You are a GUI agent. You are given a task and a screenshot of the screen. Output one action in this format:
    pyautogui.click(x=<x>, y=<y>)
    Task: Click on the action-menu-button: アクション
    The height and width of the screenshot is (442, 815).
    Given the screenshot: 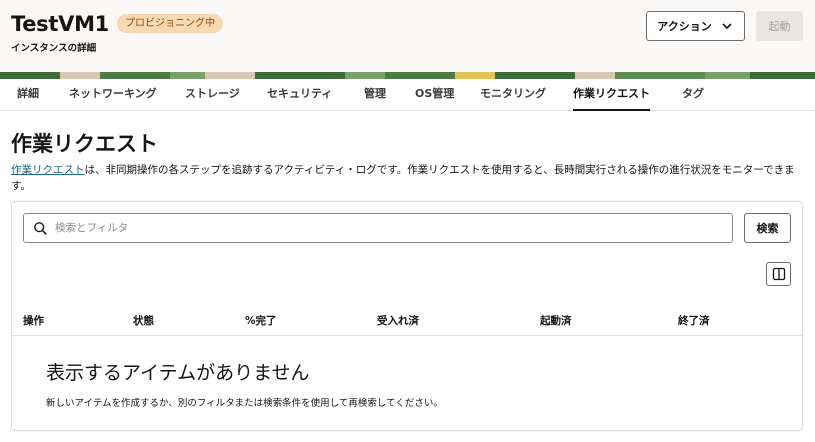 What is the action you would take?
    pyautogui.click(x=695, y=26)
    